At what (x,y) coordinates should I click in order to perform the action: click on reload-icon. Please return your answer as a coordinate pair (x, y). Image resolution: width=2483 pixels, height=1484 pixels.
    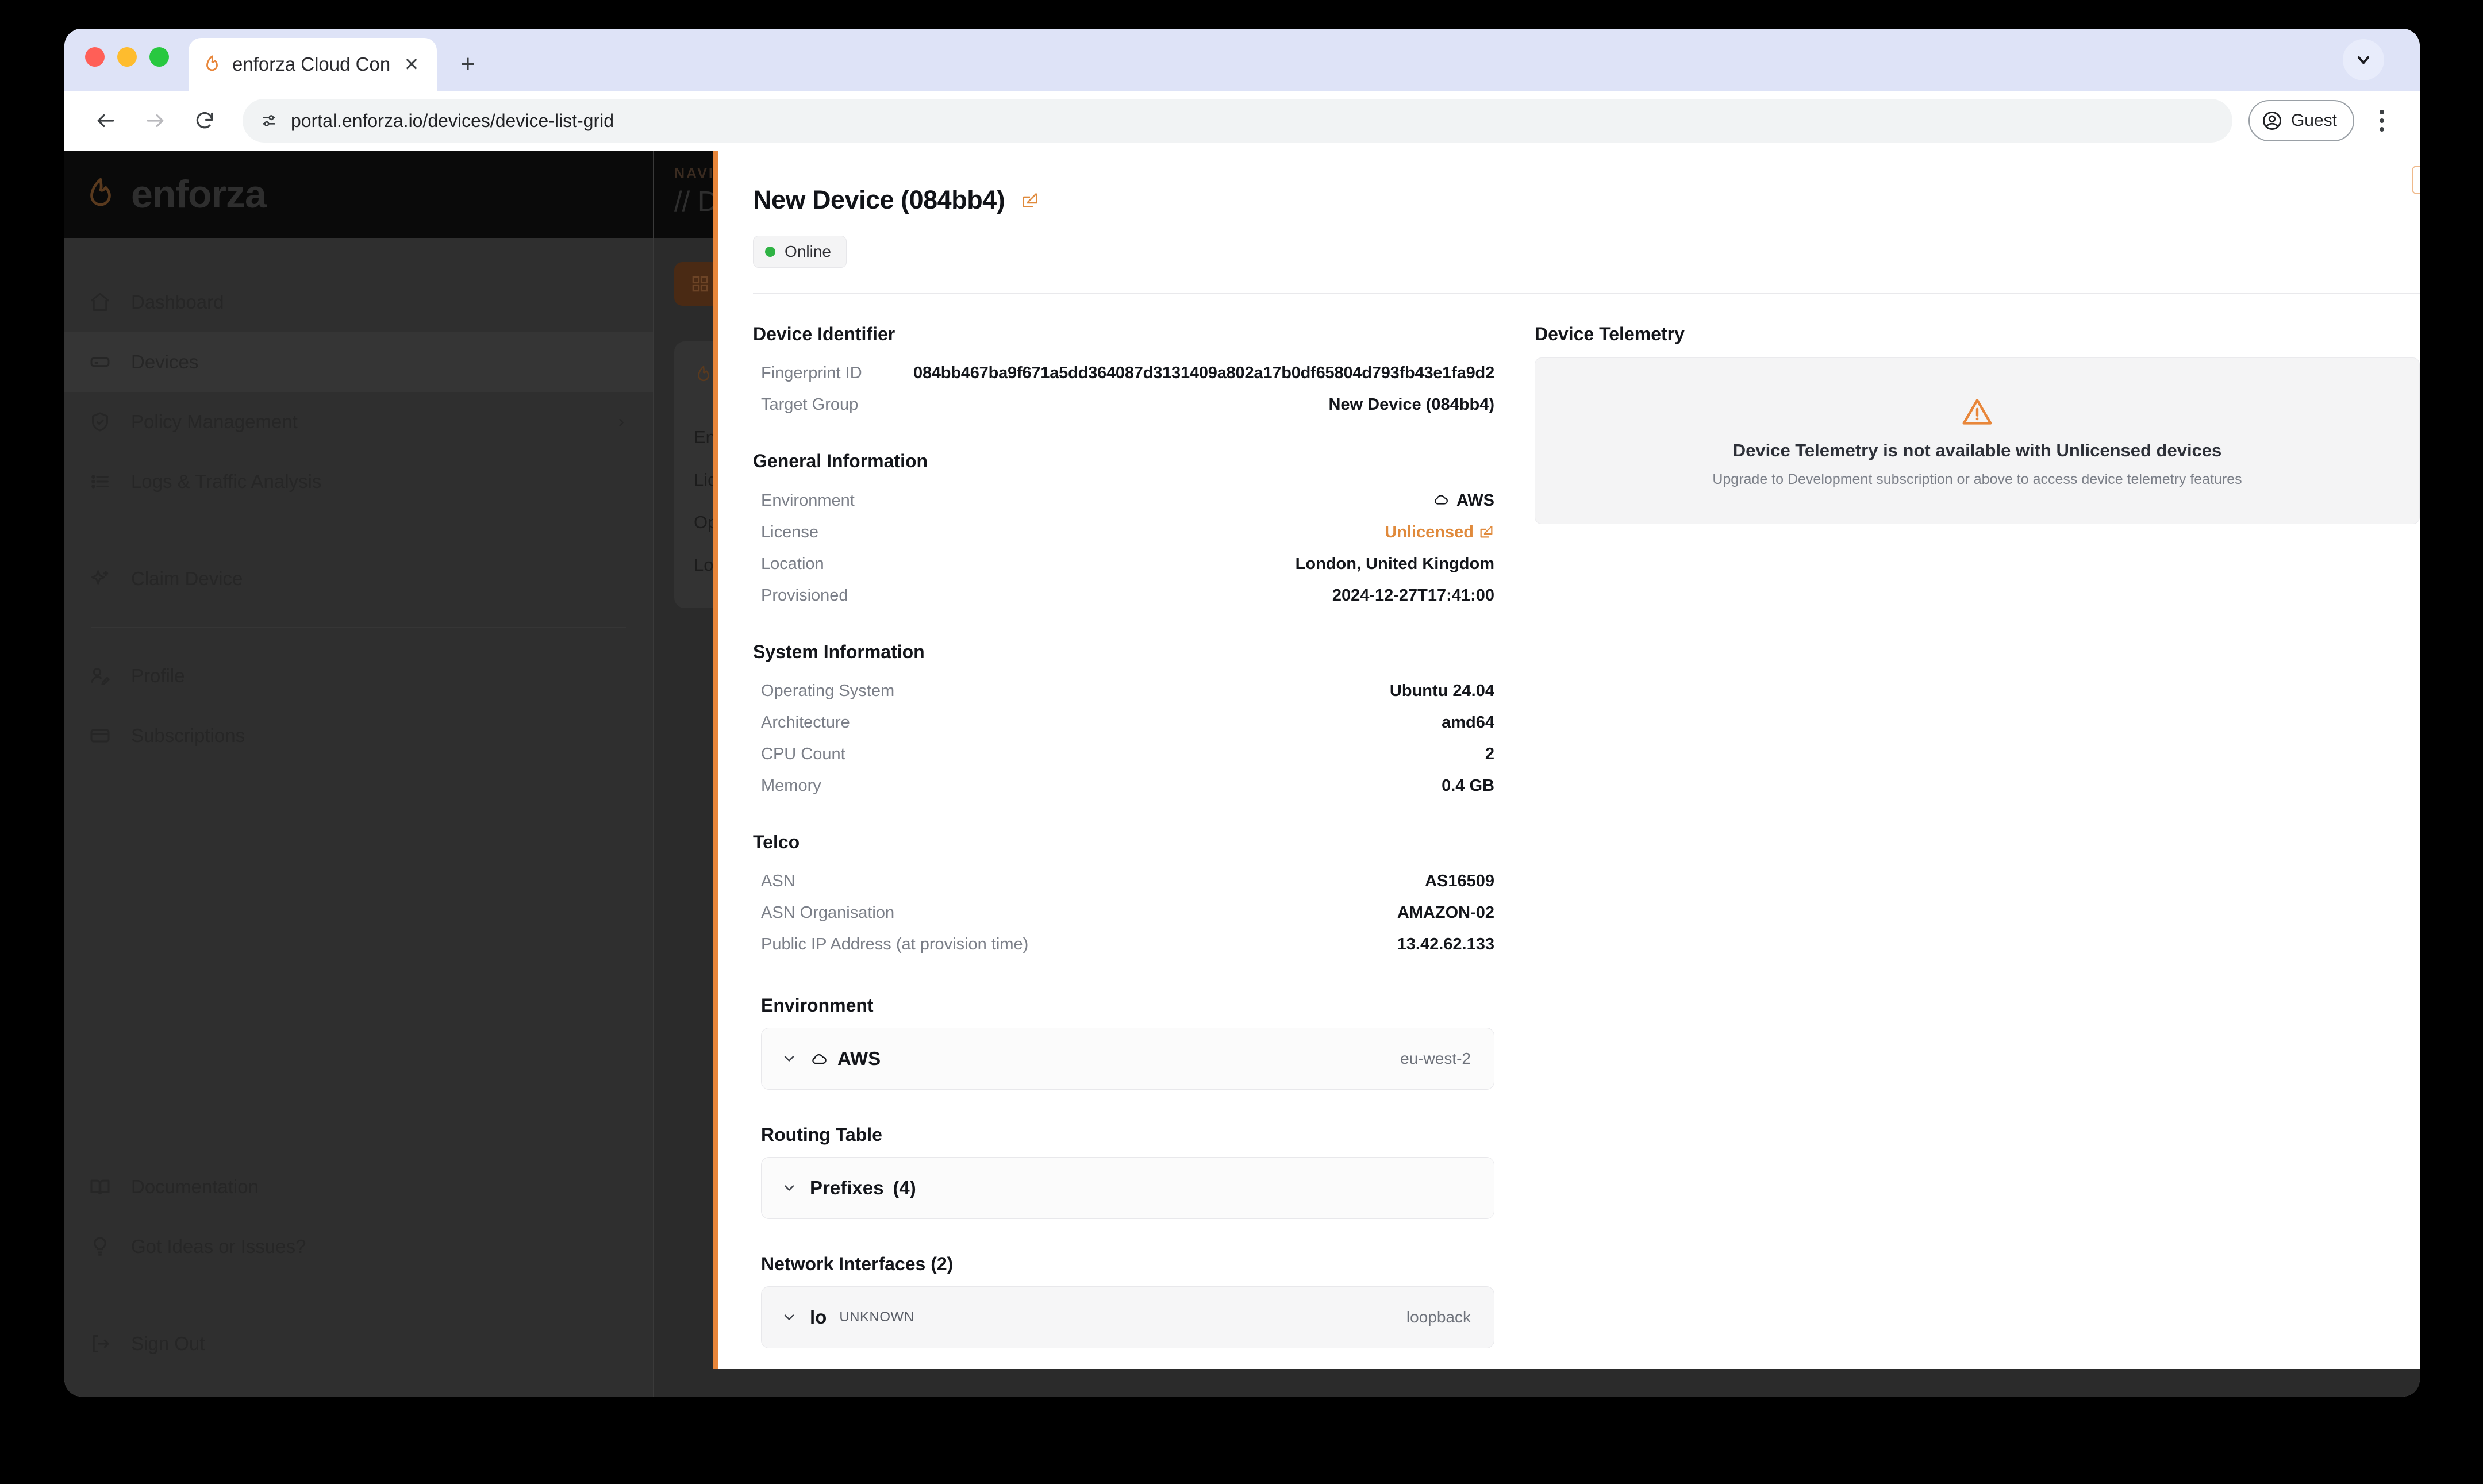
    Looking at the image, I should click on (204, 121).